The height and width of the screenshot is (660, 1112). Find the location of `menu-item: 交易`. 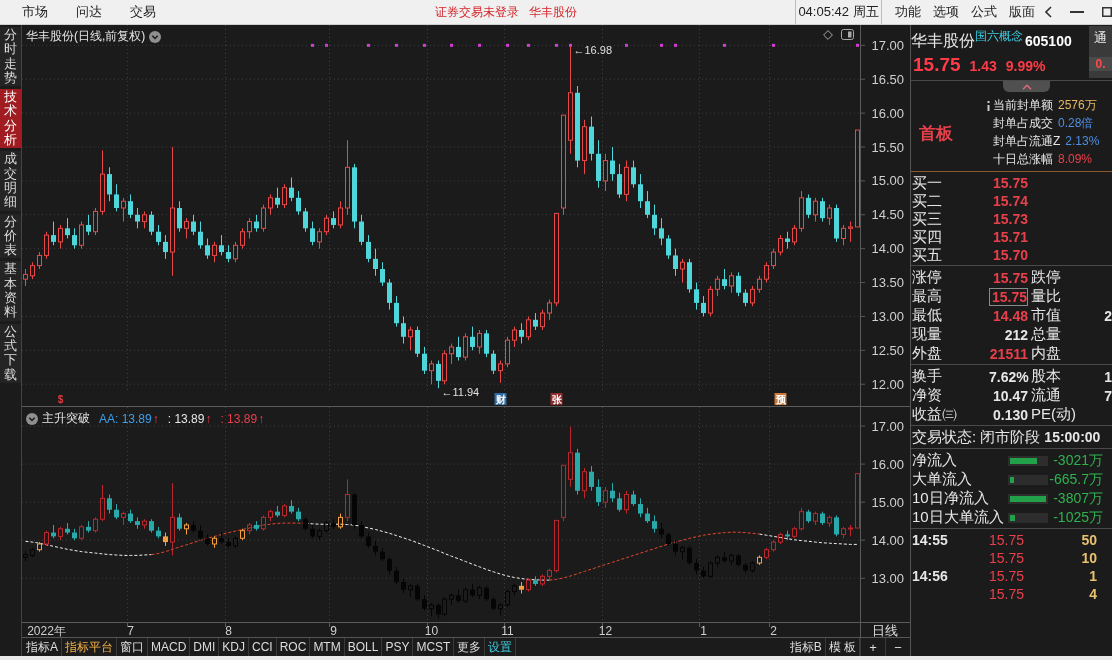

menu-item: 交易 is located at coordinates (143, 12).